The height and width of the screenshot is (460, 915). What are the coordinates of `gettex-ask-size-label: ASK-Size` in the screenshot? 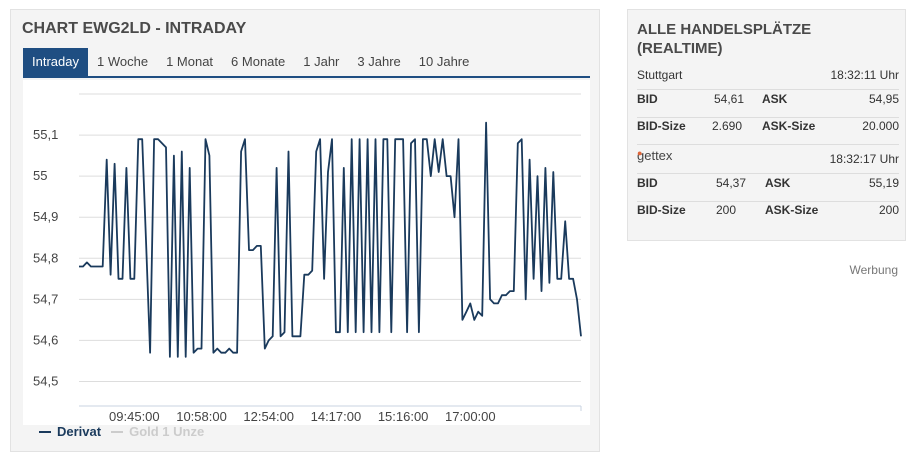 It's located at (792, 210).